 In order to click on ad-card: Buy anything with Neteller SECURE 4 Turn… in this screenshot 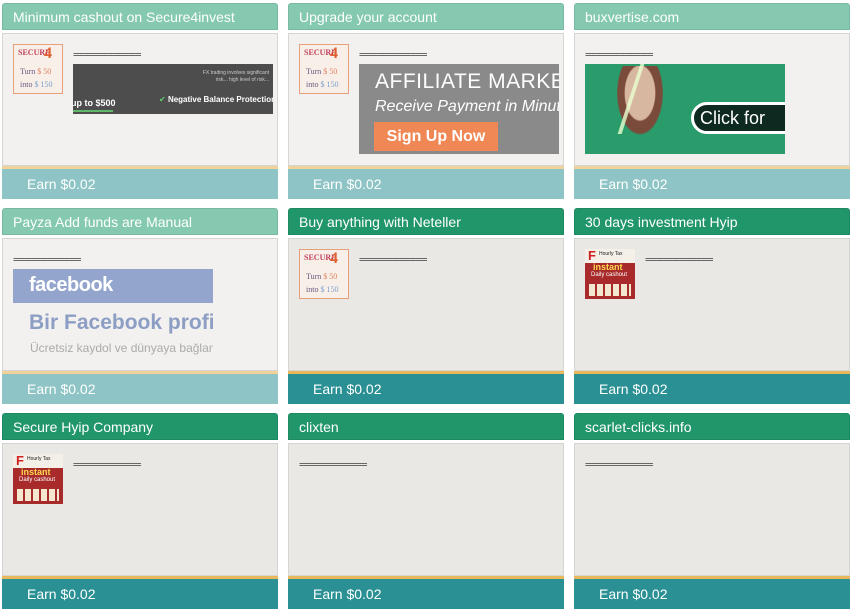, I will do `click(426, 306)`.